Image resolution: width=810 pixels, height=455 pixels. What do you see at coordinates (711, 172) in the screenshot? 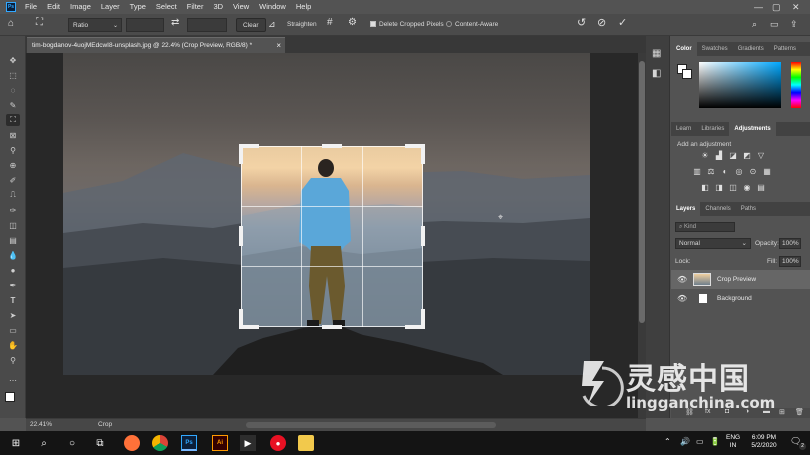
I see `color-balance-icon: ⚖` at bounding box center [711, 172].